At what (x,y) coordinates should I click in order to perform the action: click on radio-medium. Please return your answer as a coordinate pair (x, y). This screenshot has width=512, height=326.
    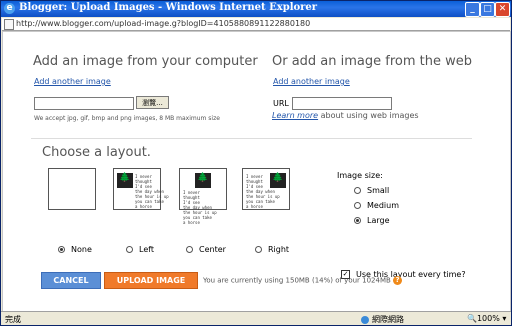
    Looking at the image, I should click on (357, 205).